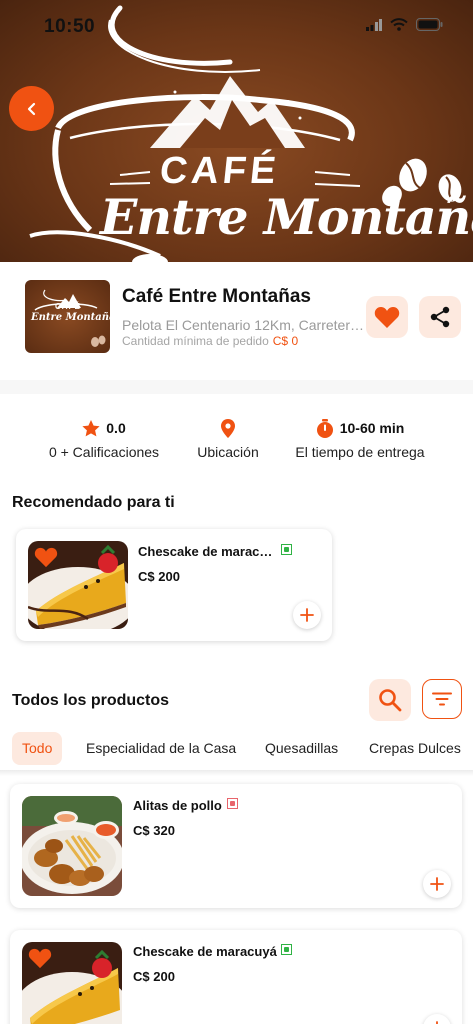 The height and width of the screenshot is (1024, 473). I want to click on brand-name-text: Entre Montañas, so click(286, 217).